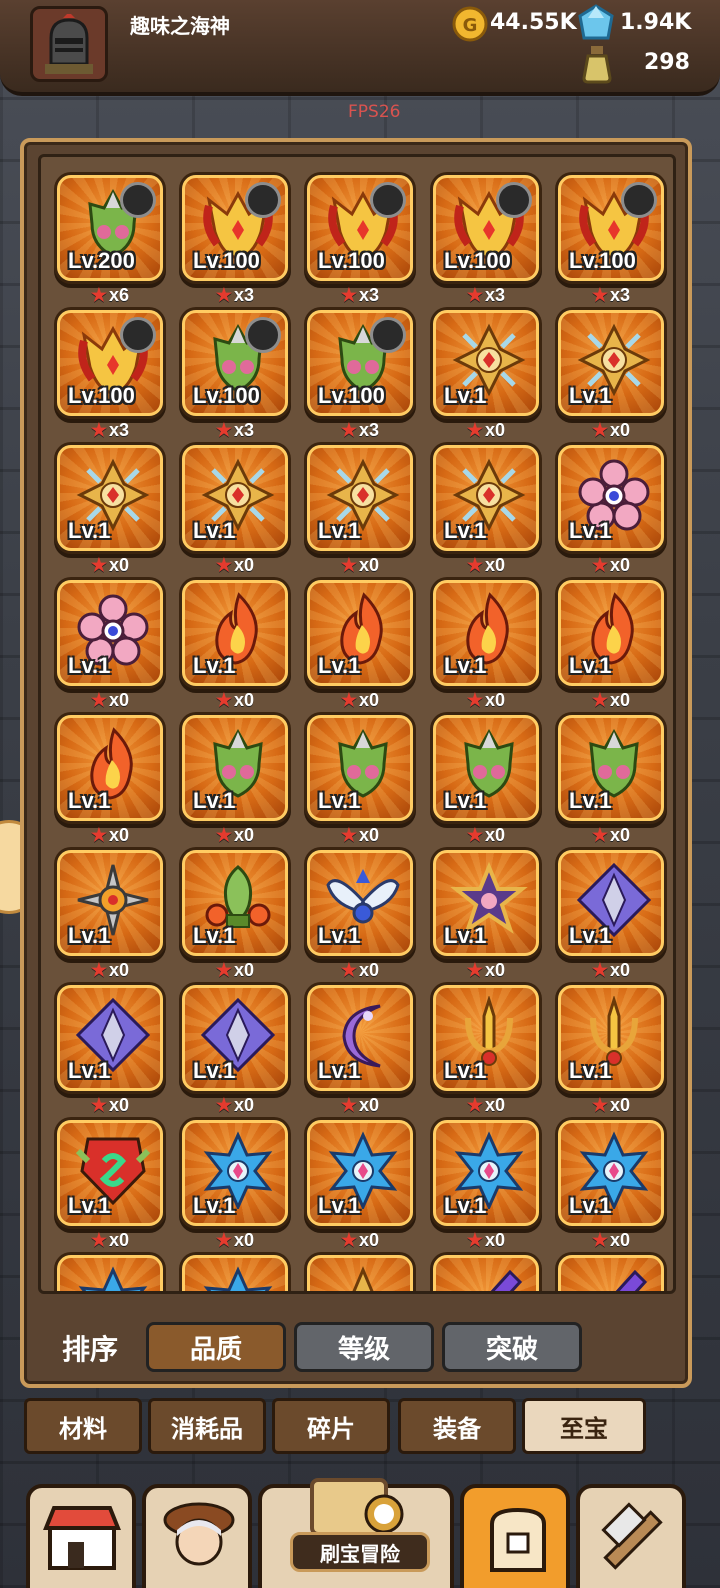 Image resolution: width=720 pixels, height=1588 pixels. Describe the element at coordinates (69, 44) in the screenshot. I see `player-avatar` at that location.